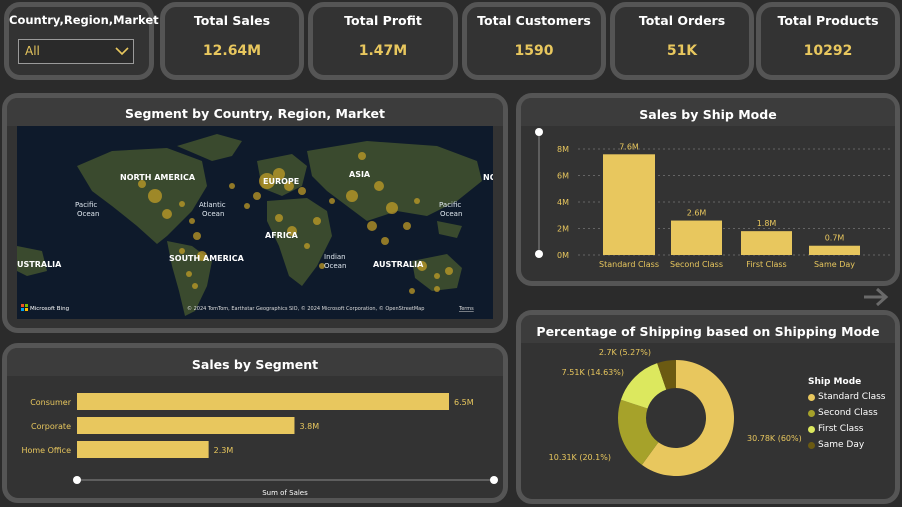 The height and width of the screenshot is (507, 902). I want to click on segment-chart-title: Sales by Segment, so click(255, 364).